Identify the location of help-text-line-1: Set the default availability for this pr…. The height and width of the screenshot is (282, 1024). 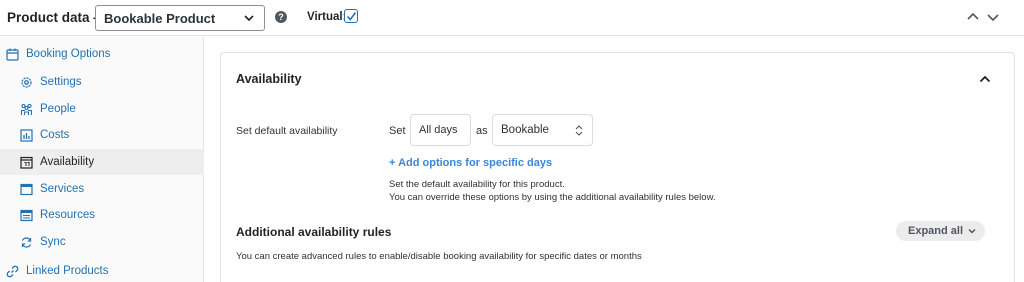
(477, 184).